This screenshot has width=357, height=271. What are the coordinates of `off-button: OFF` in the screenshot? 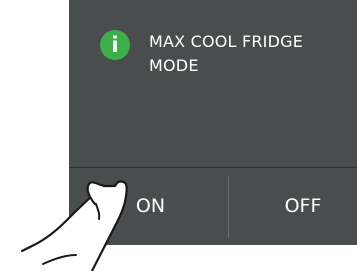 It's located at (293, 206).